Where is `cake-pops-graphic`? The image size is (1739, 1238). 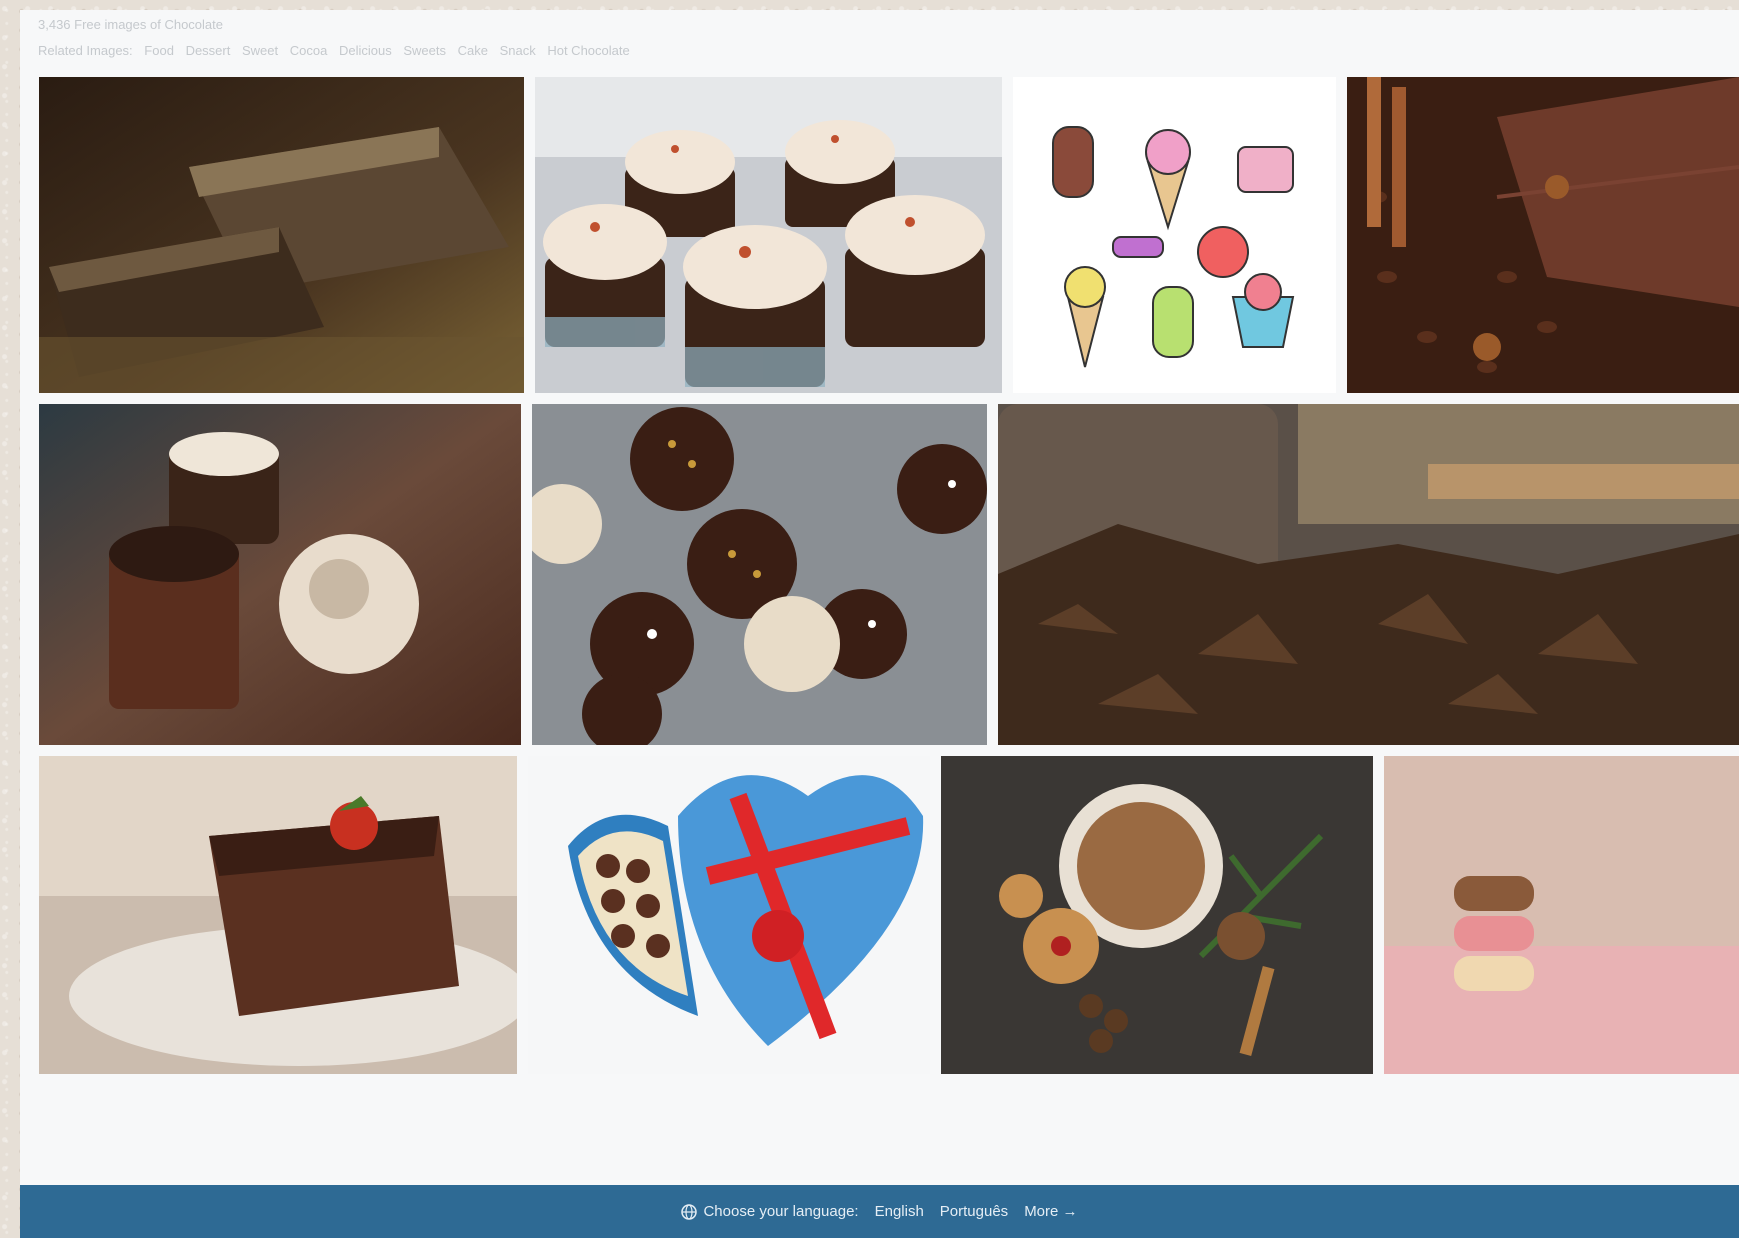 cake-pops-graphic is located at coordinates (759, 574).